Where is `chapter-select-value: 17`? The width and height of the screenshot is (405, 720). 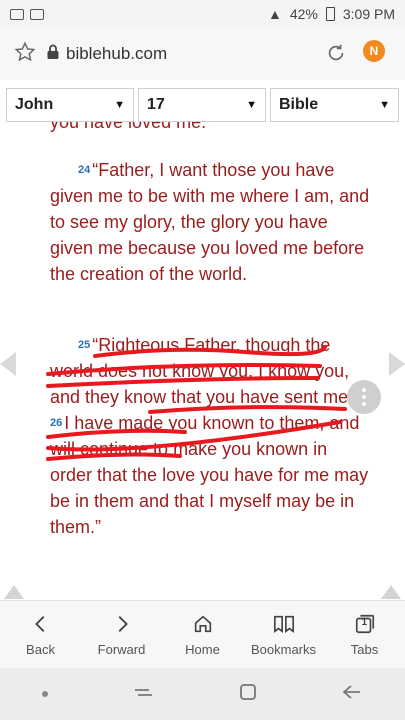
chapter-select-value: 17 is located at coordinates (156, 104).